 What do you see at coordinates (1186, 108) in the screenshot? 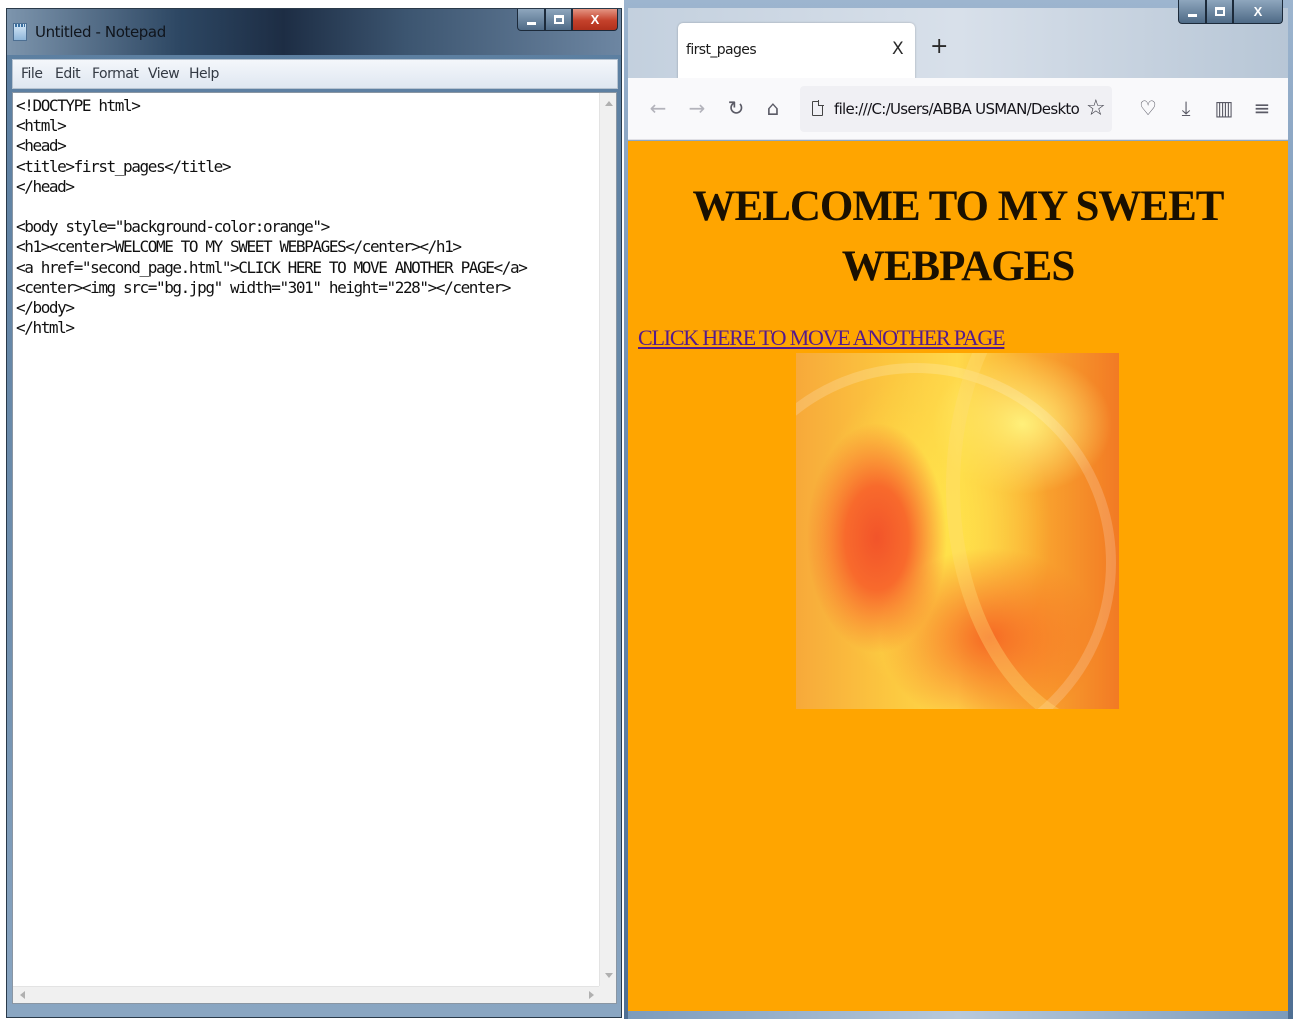
I see `downloads-icon: ⤓` at bounding box center [1186, 108].